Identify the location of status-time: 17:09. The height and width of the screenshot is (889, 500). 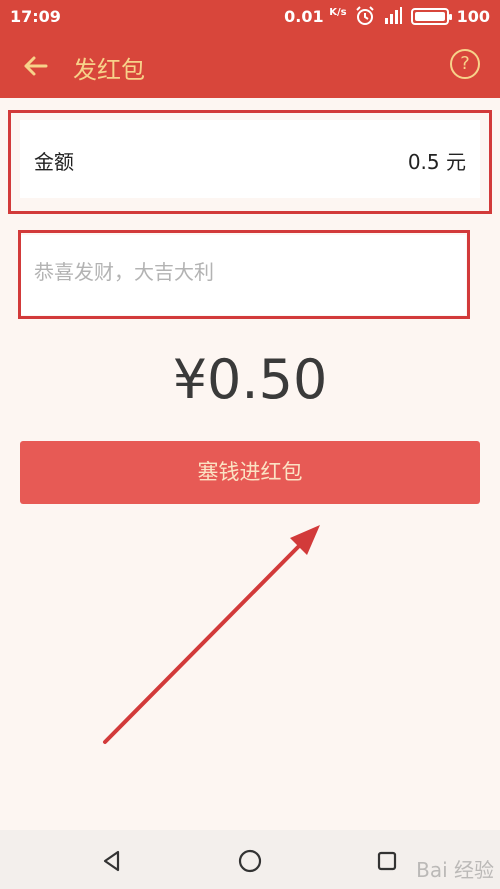
(35, 16).